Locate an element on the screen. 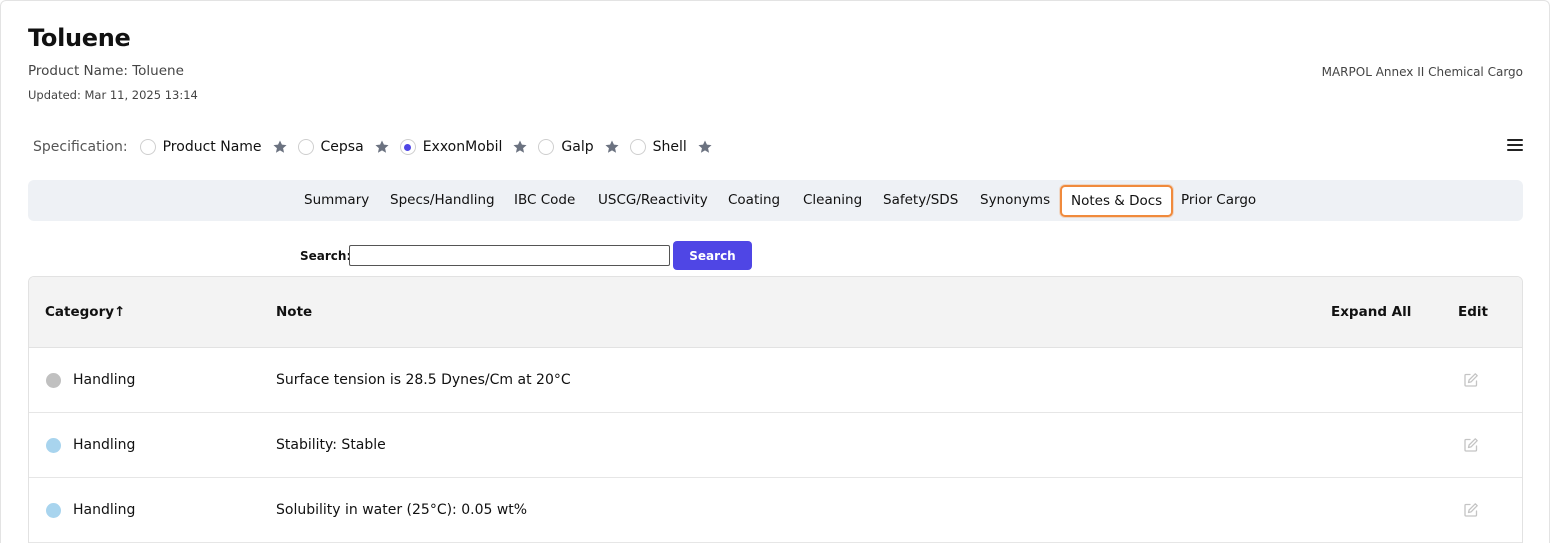  search-label: Search: is located at coordinates (326, 256).